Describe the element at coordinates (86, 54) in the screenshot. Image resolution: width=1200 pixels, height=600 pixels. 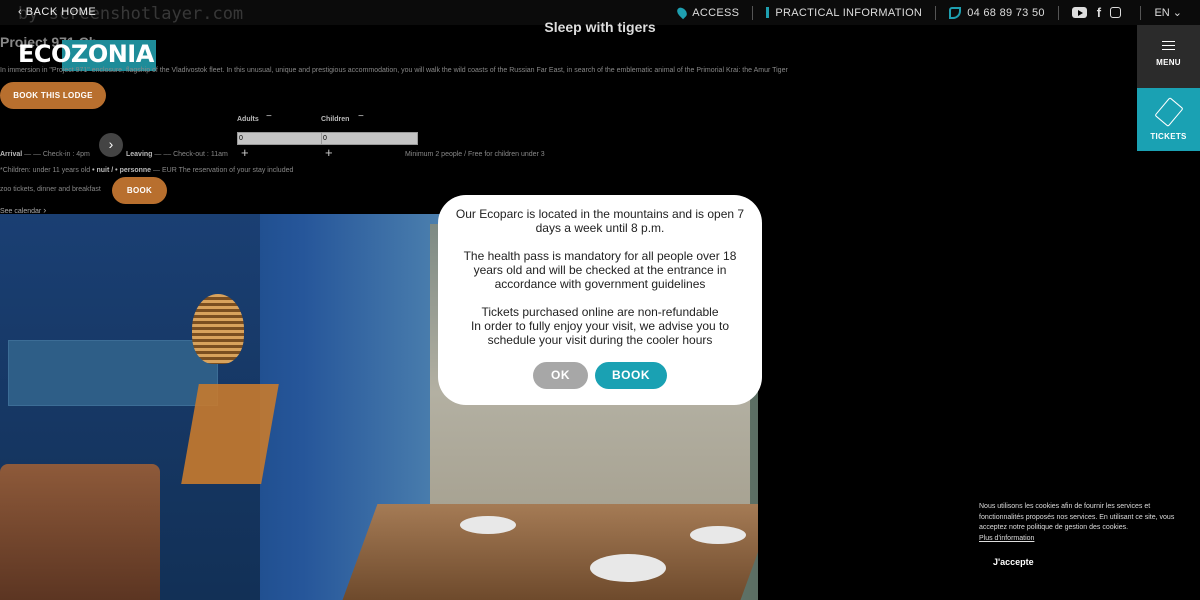
I see `logo-text: ECOZONIA` at that location.